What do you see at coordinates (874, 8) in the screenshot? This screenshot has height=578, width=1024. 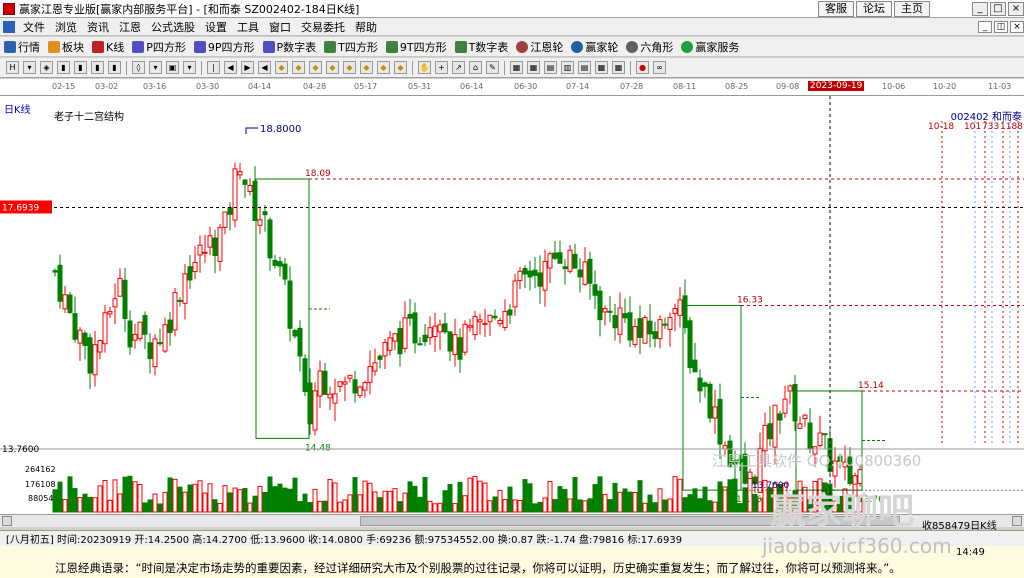 I see `forum-button: 论坛` at bounding box center [874, 8].